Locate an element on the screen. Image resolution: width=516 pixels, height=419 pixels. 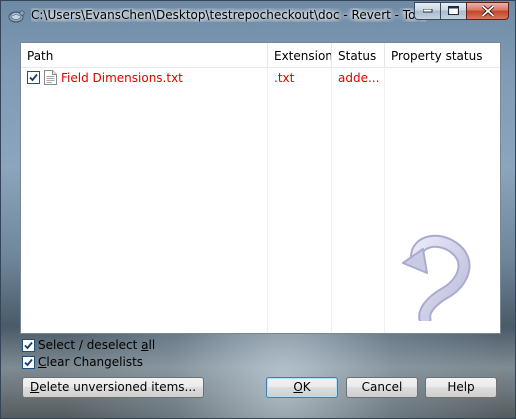
clear-changelists-checkbox is located at coordinates (28, 362).